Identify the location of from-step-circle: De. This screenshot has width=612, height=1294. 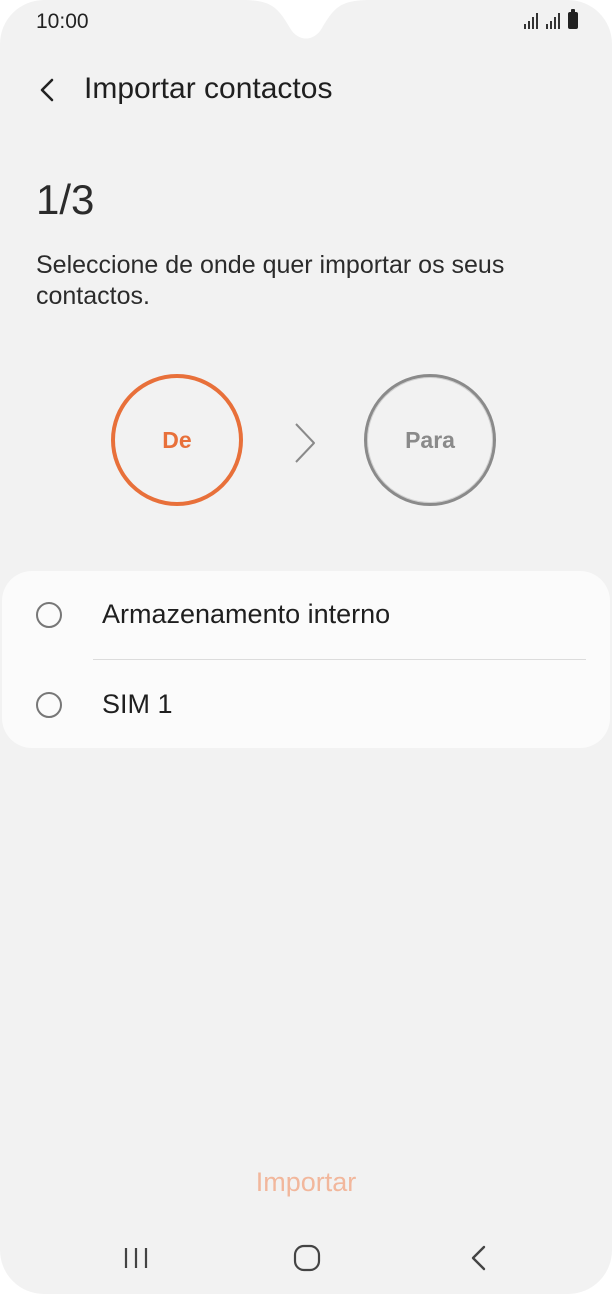
(177, 440).